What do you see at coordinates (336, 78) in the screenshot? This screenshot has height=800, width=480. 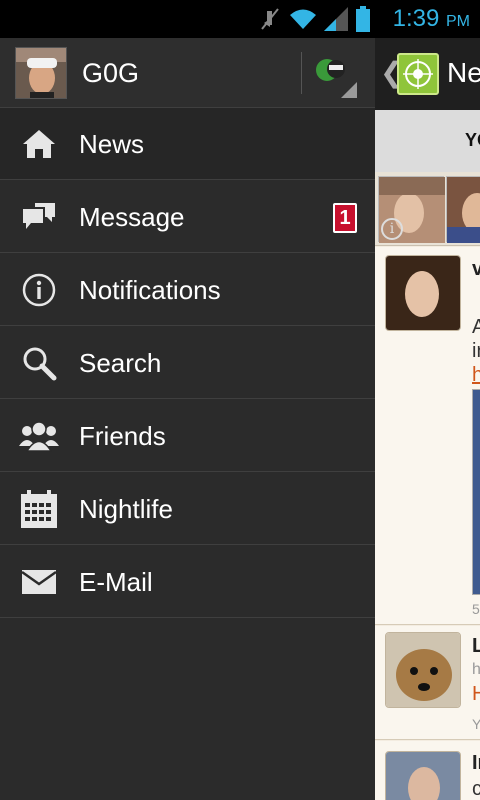 I see `status-avatar-icon` at bounding box center [336, 78].